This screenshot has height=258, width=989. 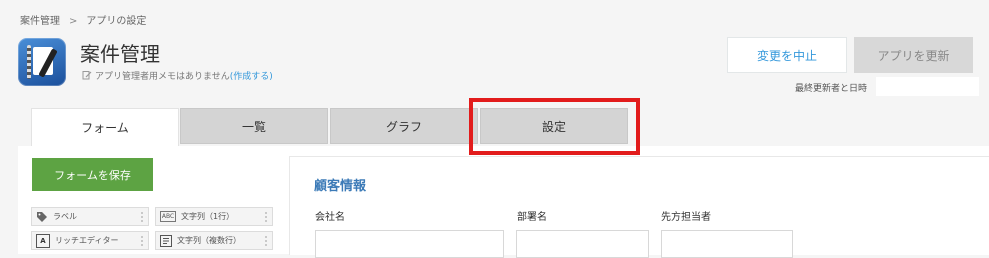 What do you see at coordinates (168, 216) in the screenshot?
I see `abc-icon: ABC` at bounding box center [168, 216].